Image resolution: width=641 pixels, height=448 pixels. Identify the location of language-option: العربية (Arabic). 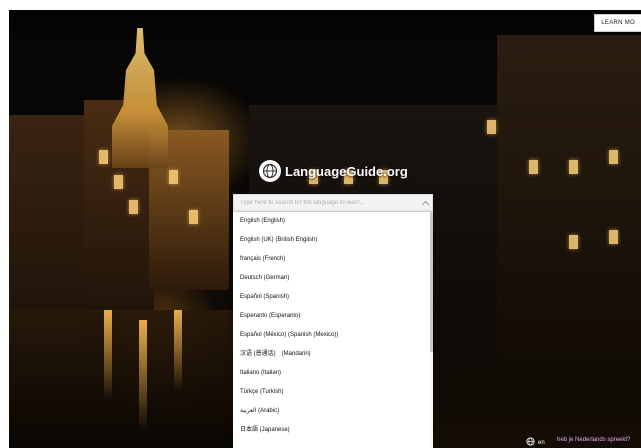
(333, 411).